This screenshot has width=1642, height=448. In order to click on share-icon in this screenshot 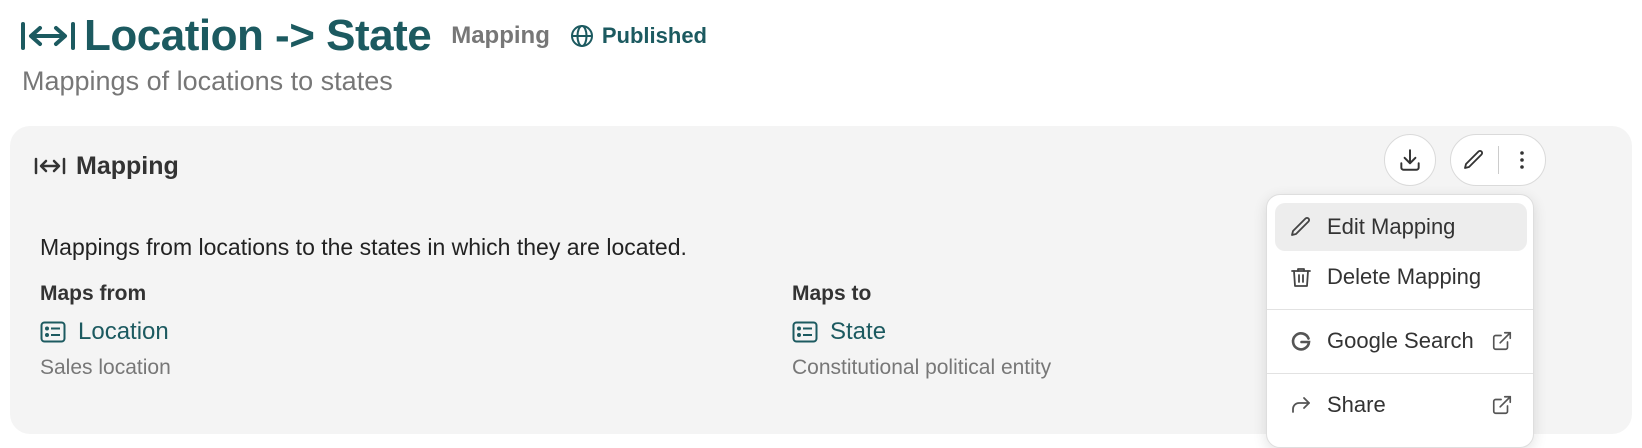, I will do `click(1301, 405)`.